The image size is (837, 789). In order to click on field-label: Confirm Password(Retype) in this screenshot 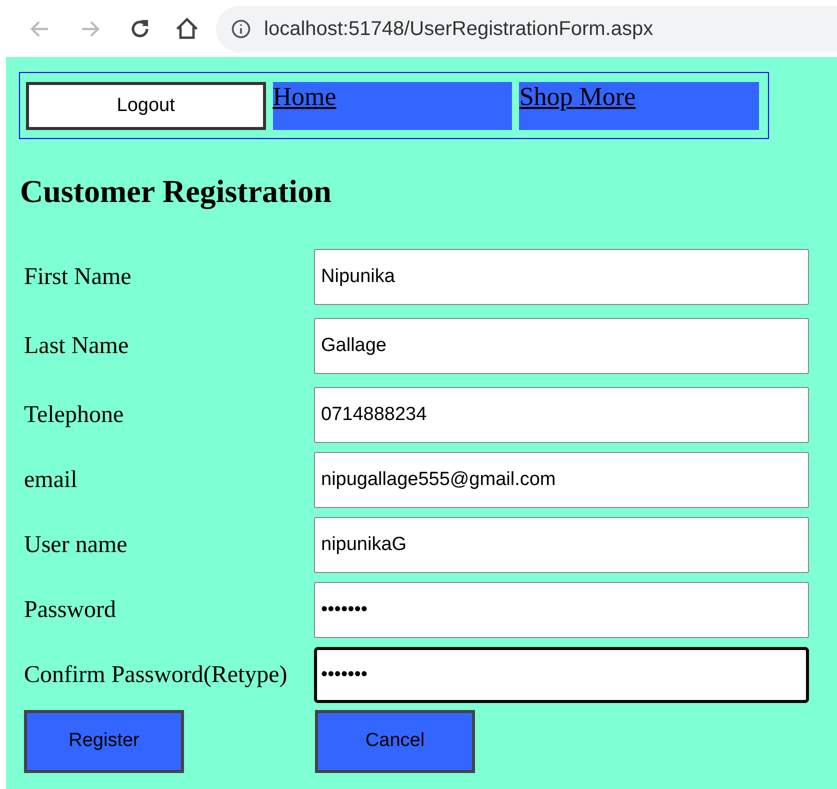, I will do `click(155, 675)`.